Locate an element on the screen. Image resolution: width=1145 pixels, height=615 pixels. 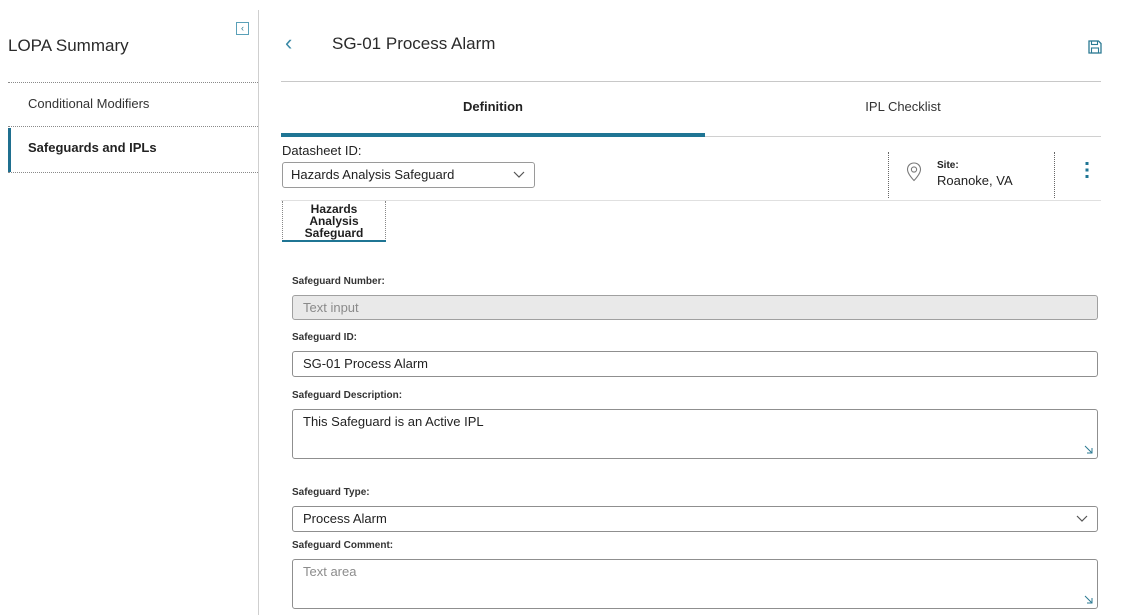
safeguard-comment-textarea: Text area is located at coordinates (695, 584).